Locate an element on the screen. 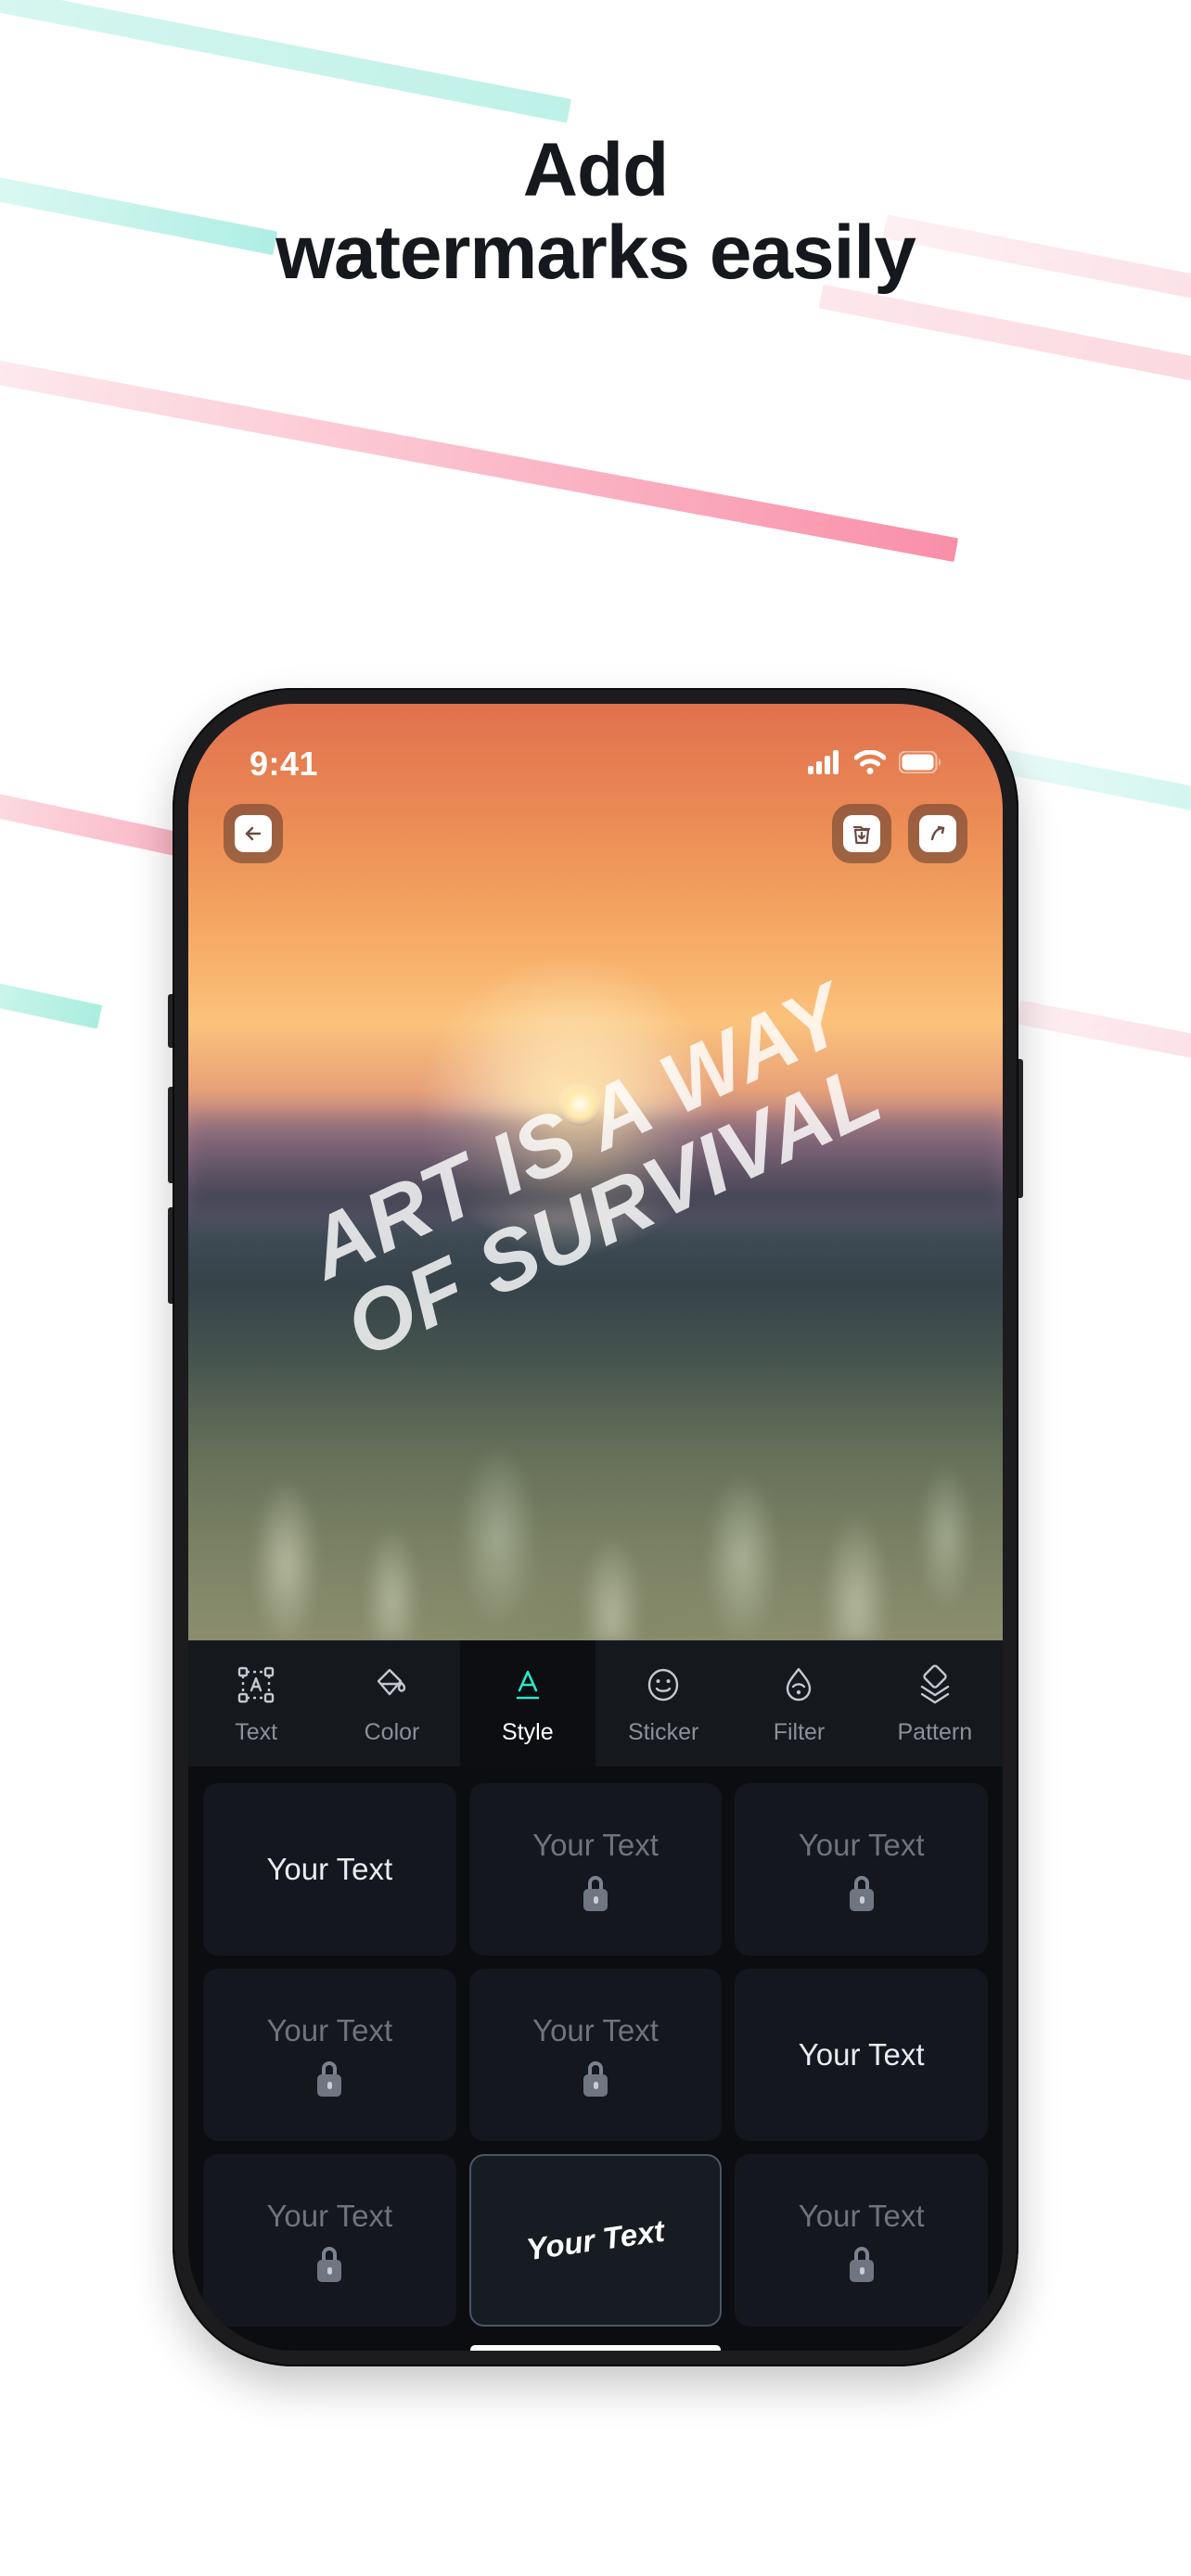  layers-icon is located at coordinates (935, 1685).